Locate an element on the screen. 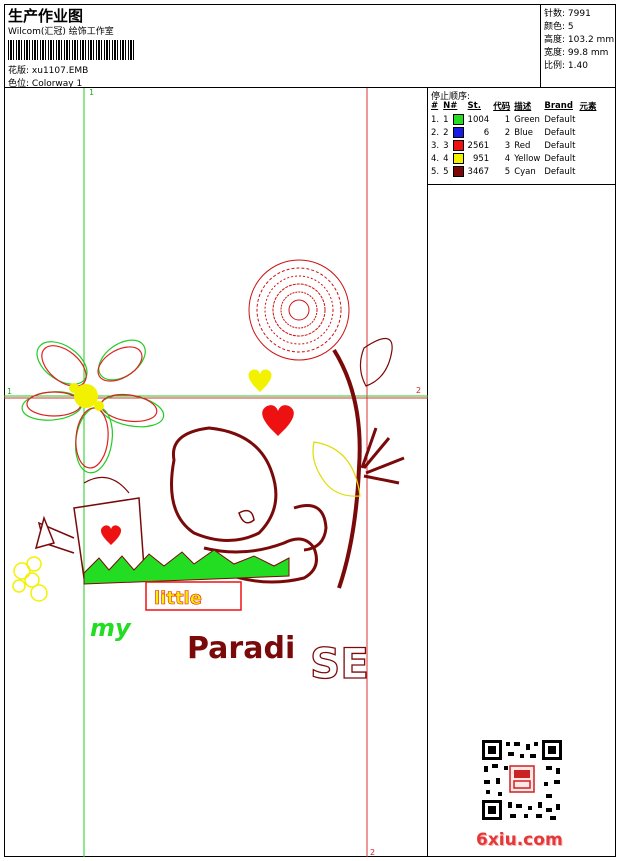  row-index: 5. is located at coordinates (435, 171).